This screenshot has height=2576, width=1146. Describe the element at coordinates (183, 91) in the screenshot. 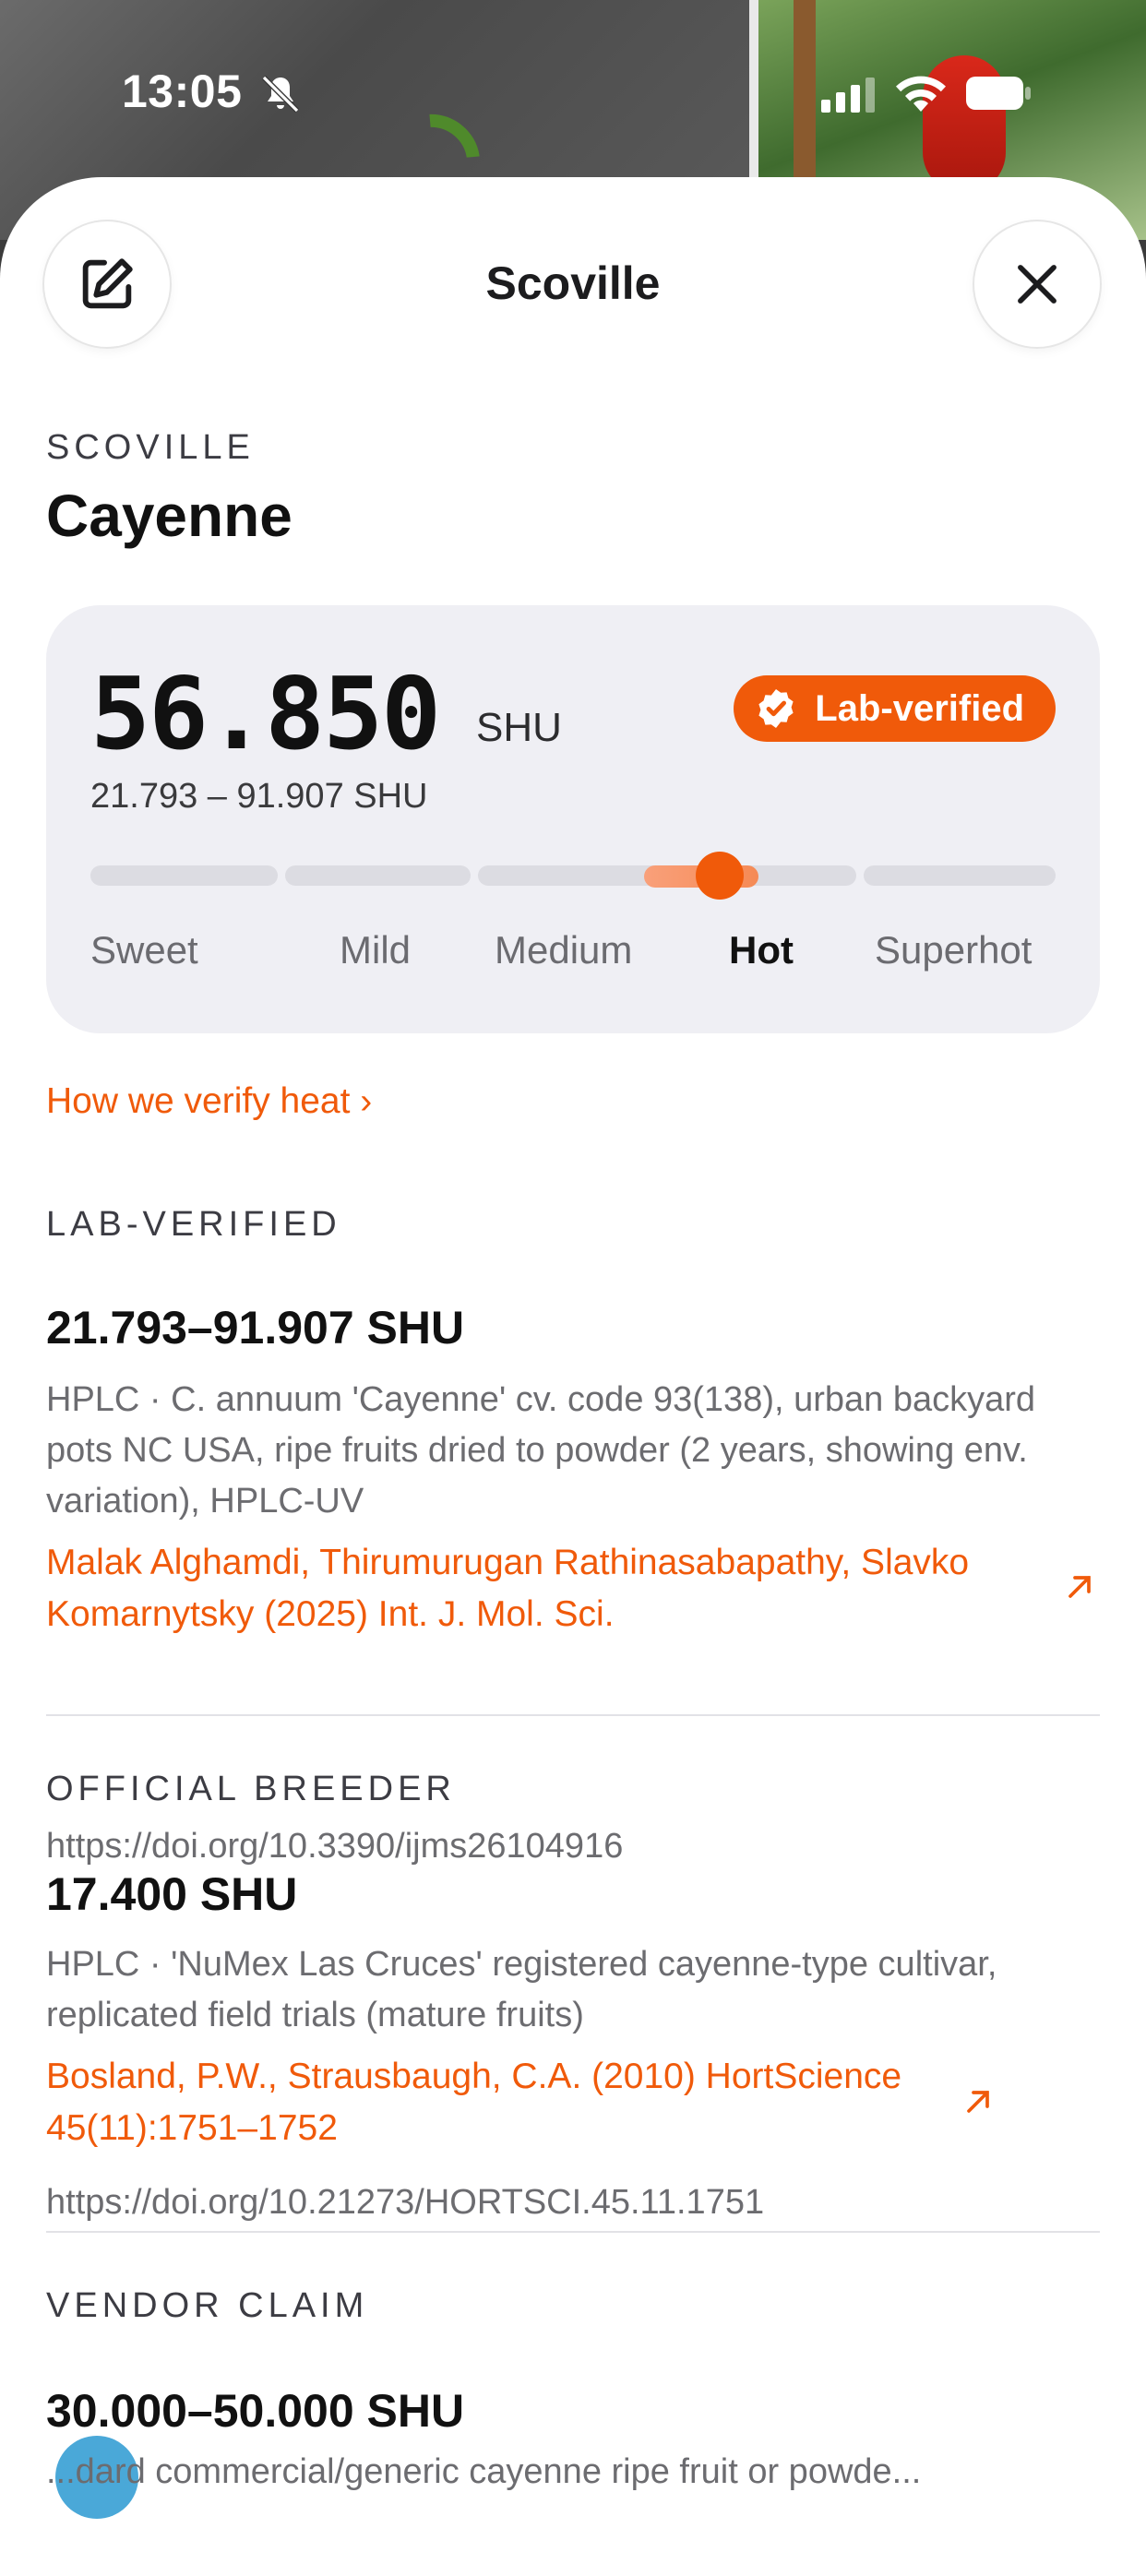

I see `status-time: 13:05` at that location.